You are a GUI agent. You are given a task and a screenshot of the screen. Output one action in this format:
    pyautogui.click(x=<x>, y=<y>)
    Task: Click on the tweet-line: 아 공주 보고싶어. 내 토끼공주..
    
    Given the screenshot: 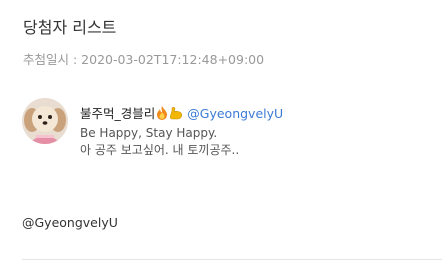 What is the action you would take?
    pyautogui.click(x=160, y=150)
    